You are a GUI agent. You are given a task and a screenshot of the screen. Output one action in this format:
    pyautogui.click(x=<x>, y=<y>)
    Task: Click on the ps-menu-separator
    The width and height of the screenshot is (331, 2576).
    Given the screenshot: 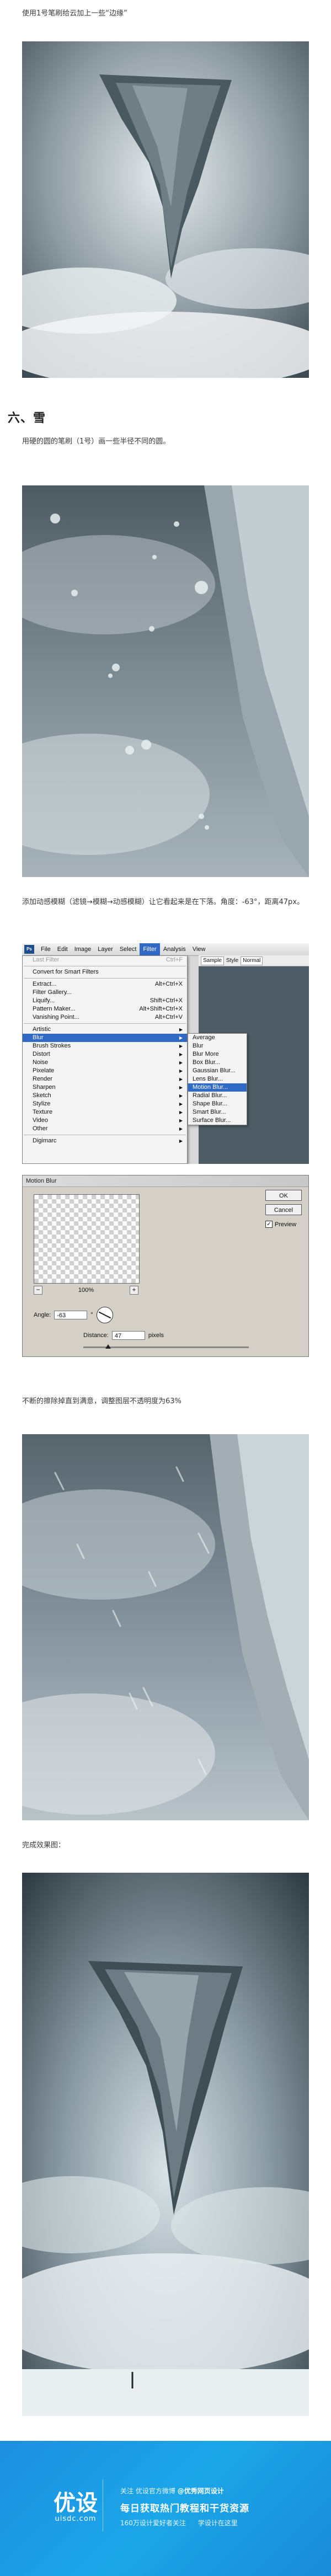 What is the action you would take?
    pyautogui.click(x=105, y=1023)
    